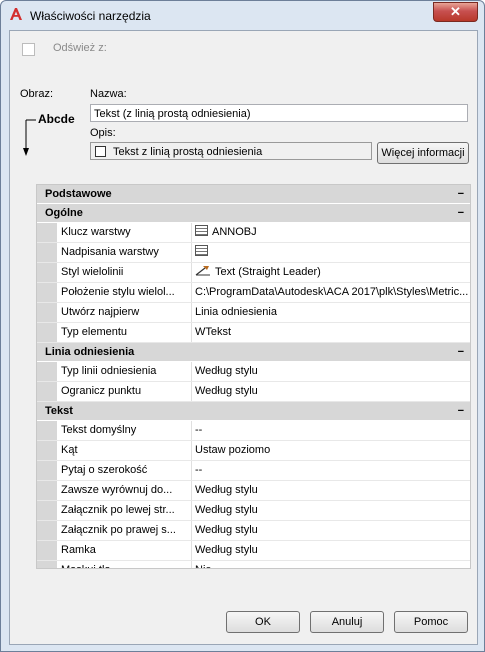  I want to click on property-row: Pytaj o szerokość --, so click(253, 471).